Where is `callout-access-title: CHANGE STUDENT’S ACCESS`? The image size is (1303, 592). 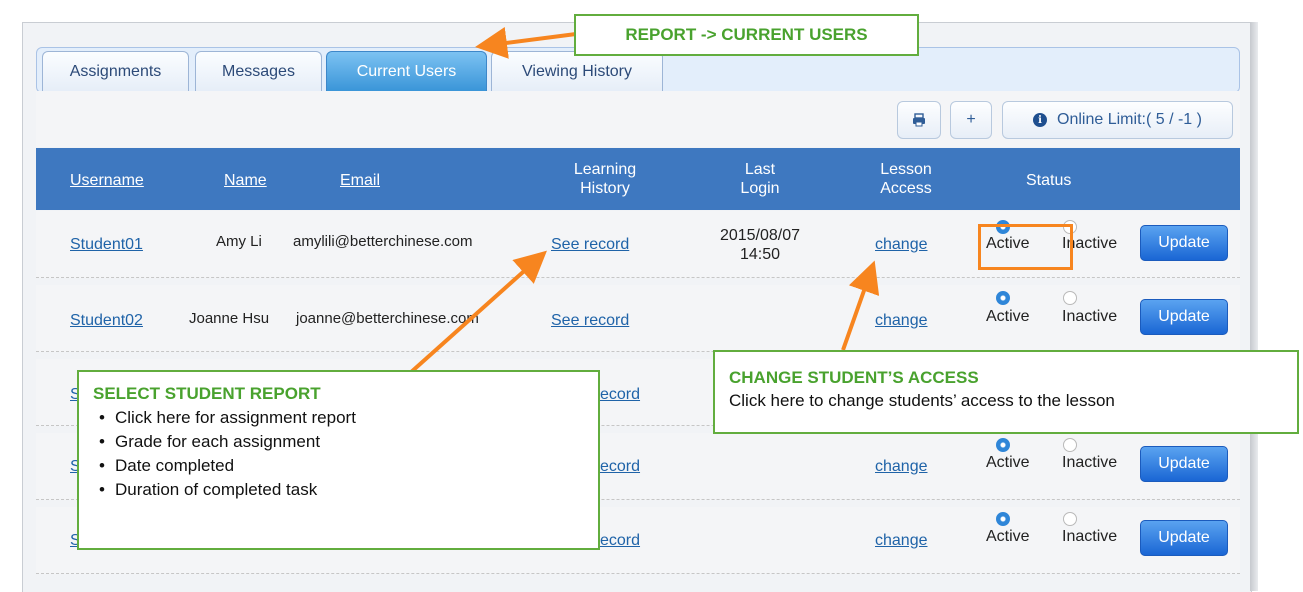
callout-access-title: CHANGE STUDENT’S ACCESS is located at coordinates (854, 377).